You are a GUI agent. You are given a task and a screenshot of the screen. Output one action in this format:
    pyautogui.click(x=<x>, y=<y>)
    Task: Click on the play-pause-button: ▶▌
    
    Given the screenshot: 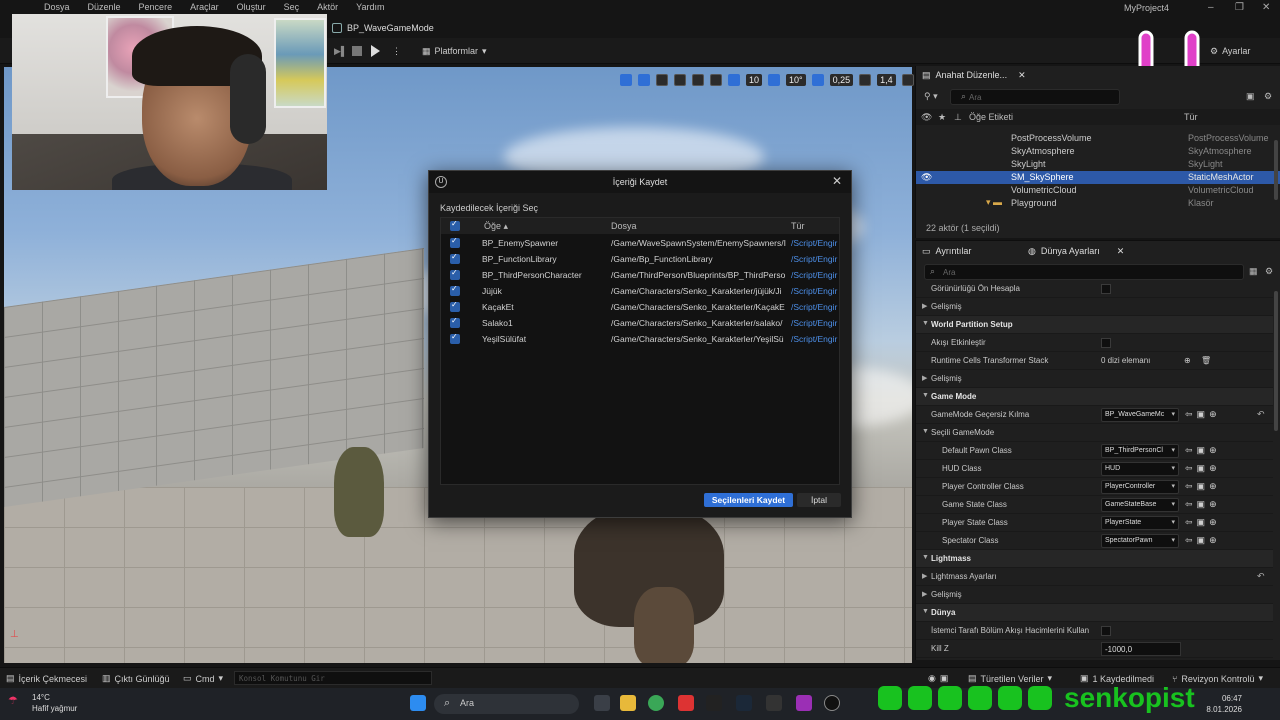 What is the action you would take?
    pyautogui.click(x=340, y=51)
    